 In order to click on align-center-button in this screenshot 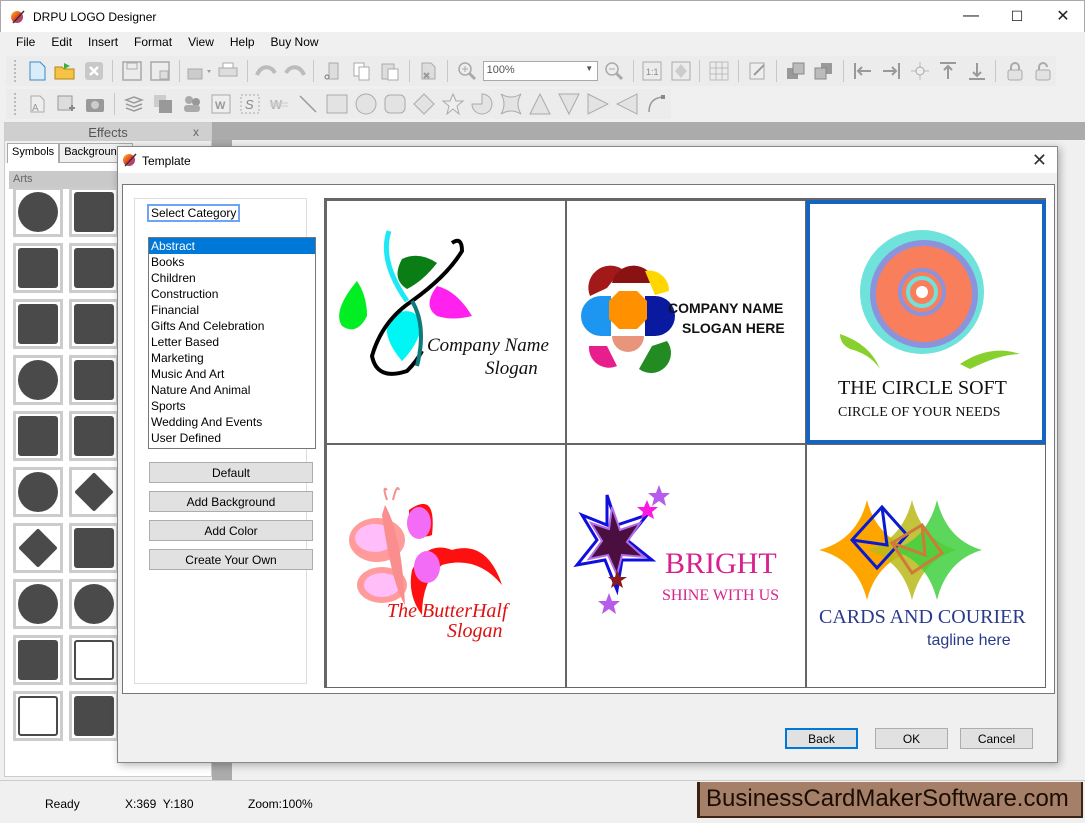, I will do `click(919, 71)`.